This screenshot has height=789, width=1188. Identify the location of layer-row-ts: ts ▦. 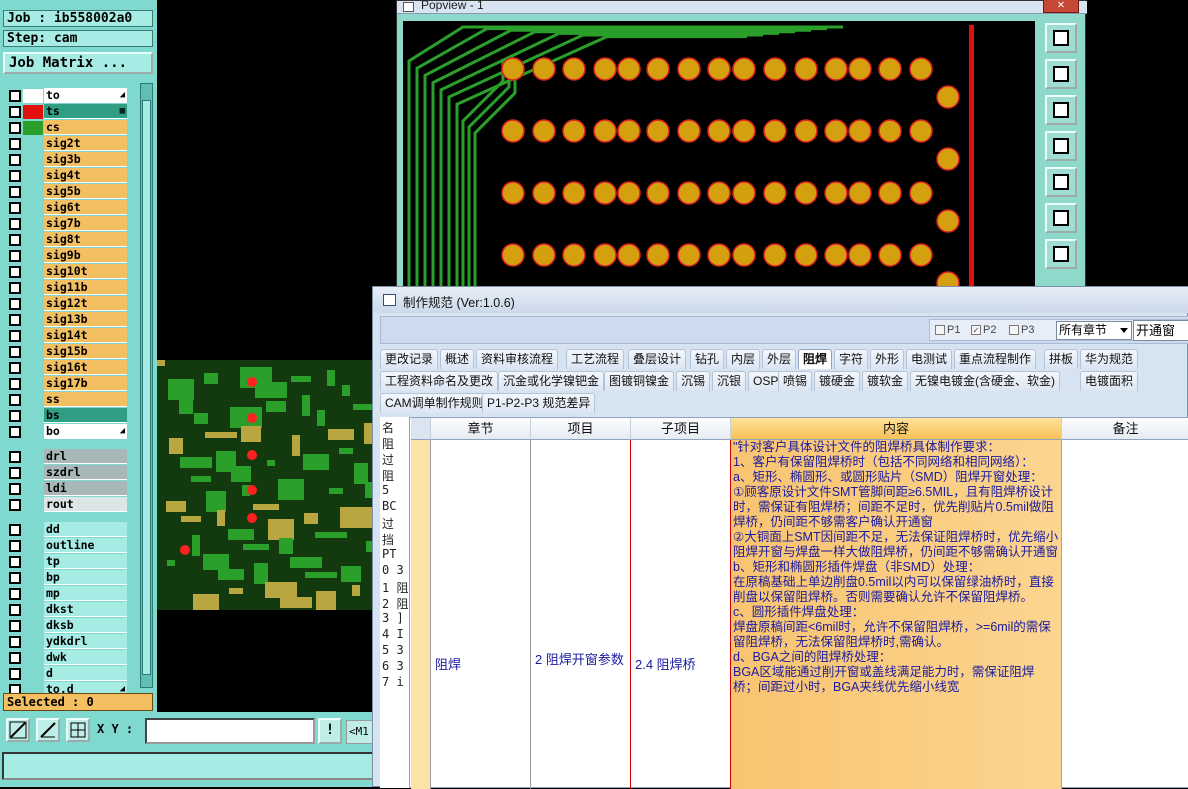
(67, 112).